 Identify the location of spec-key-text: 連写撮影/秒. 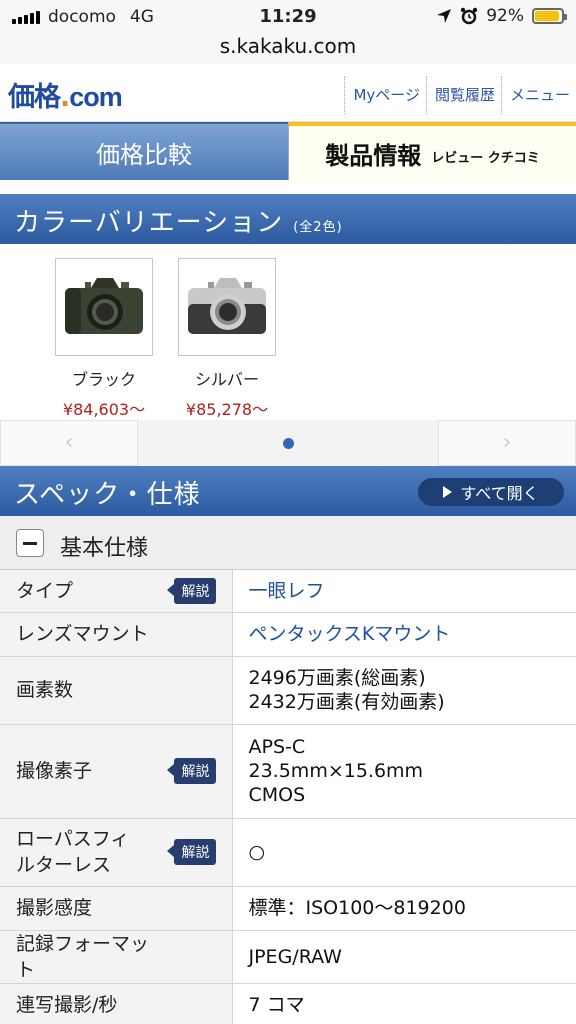
(67, 1005).